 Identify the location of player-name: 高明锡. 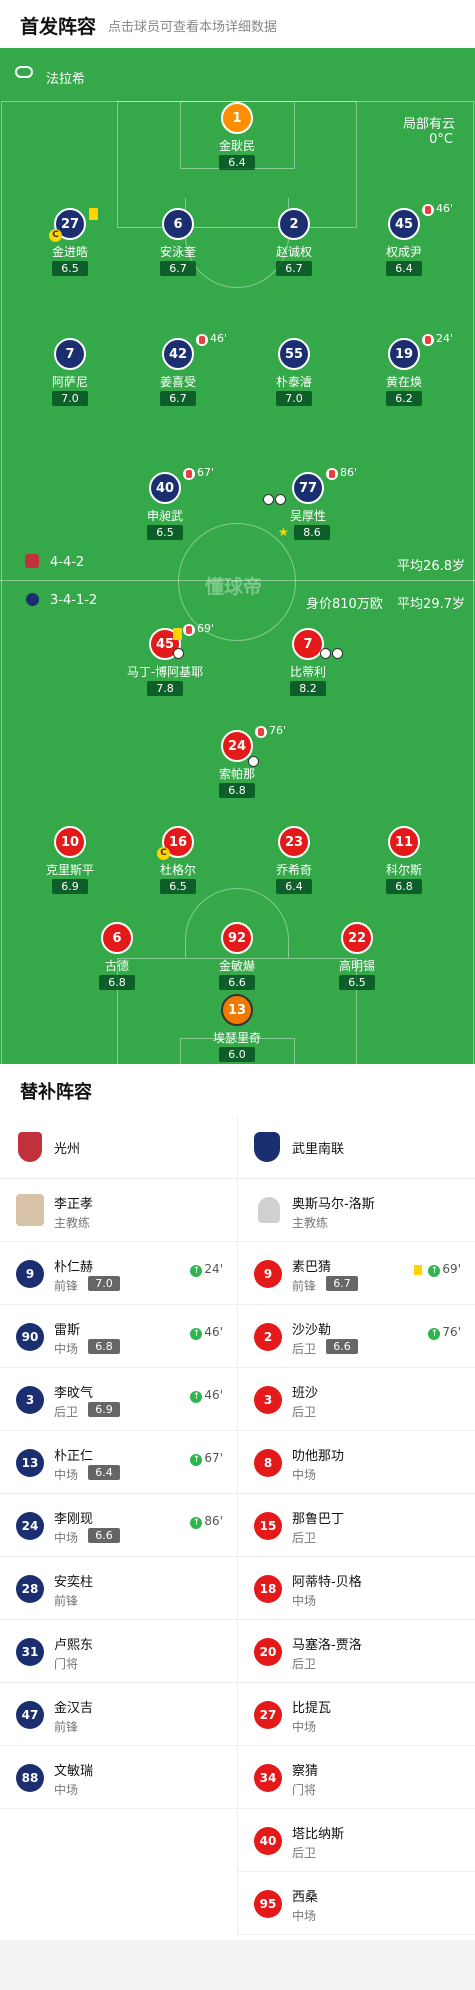
(356, 966).